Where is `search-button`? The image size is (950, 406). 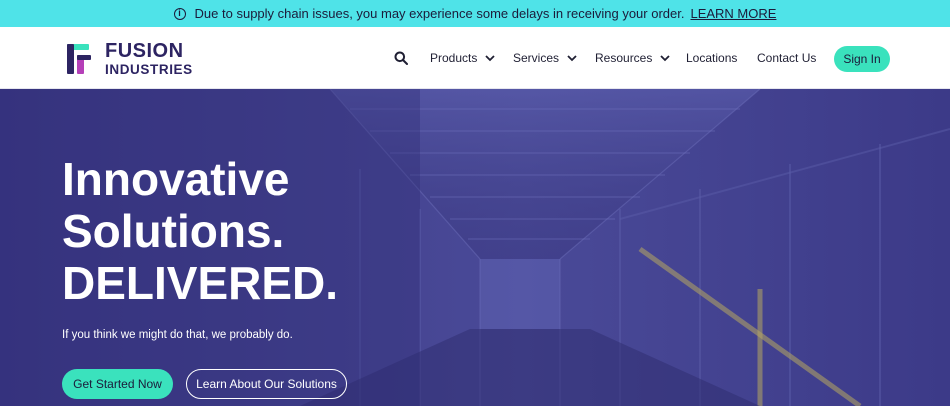 search-button is located at coordinates (401, 58).